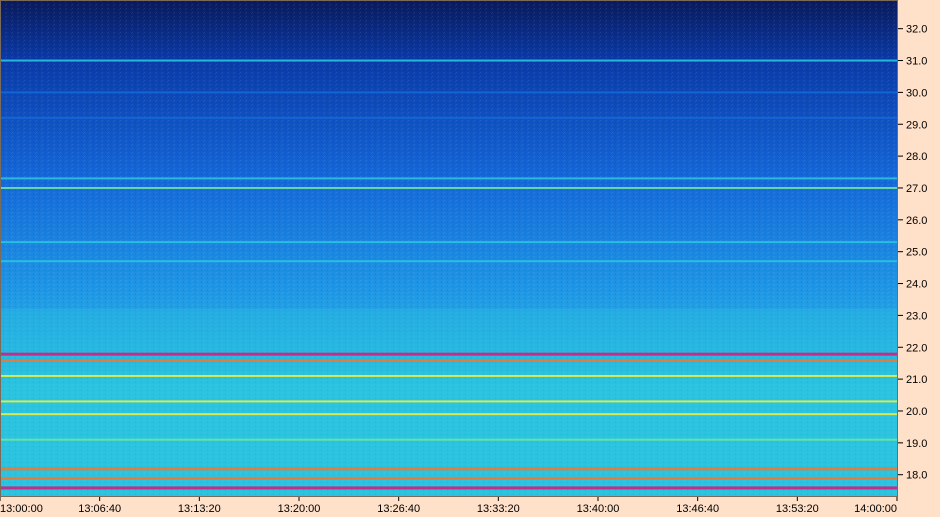  I want to click on y-tick-label: 30.0, so click(916, 93).